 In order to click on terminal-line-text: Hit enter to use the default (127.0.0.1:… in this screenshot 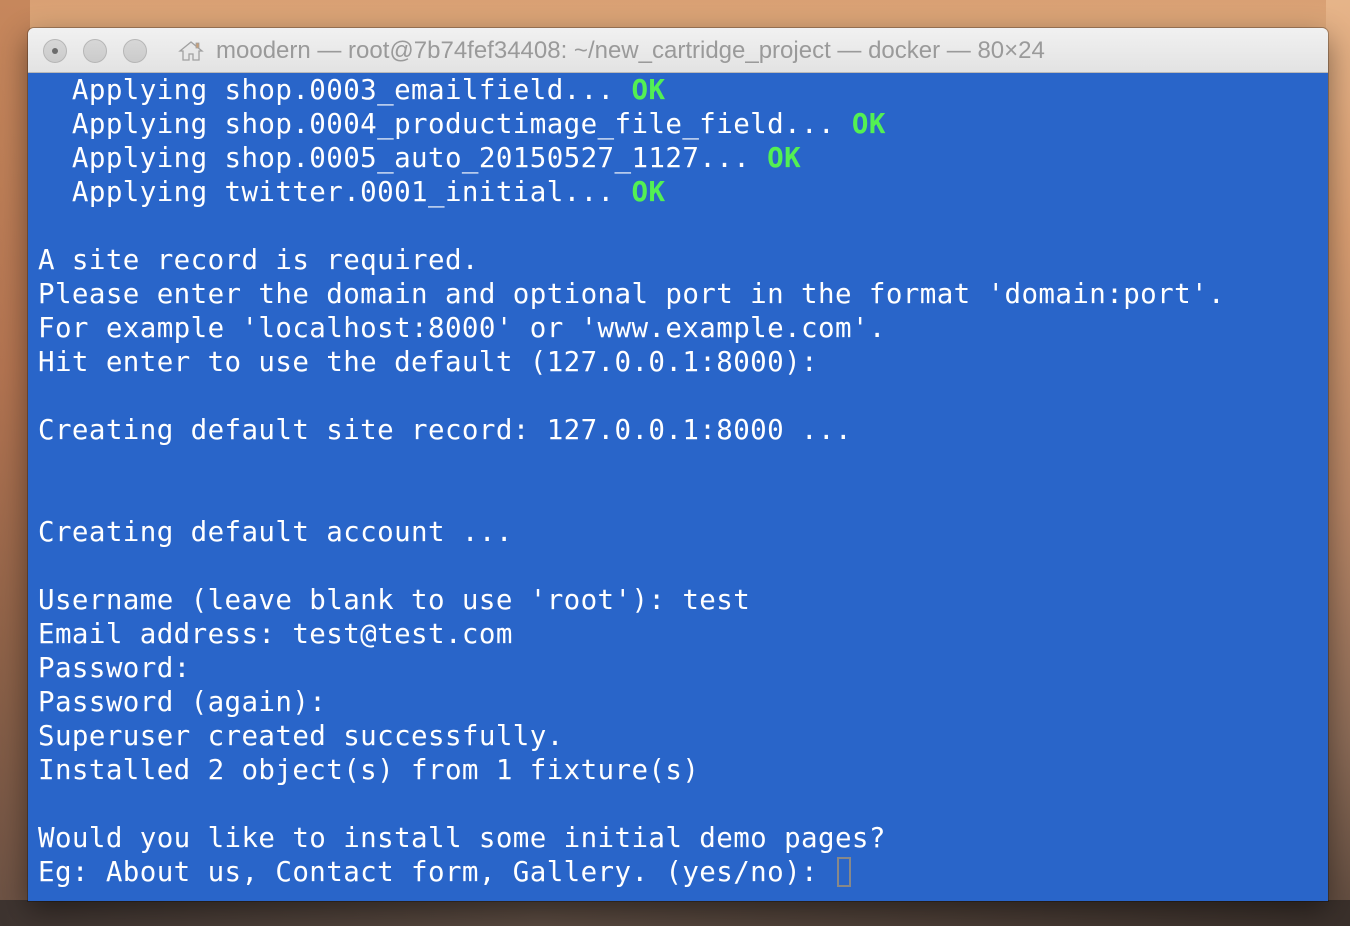, I will do `click(428, 362)`.